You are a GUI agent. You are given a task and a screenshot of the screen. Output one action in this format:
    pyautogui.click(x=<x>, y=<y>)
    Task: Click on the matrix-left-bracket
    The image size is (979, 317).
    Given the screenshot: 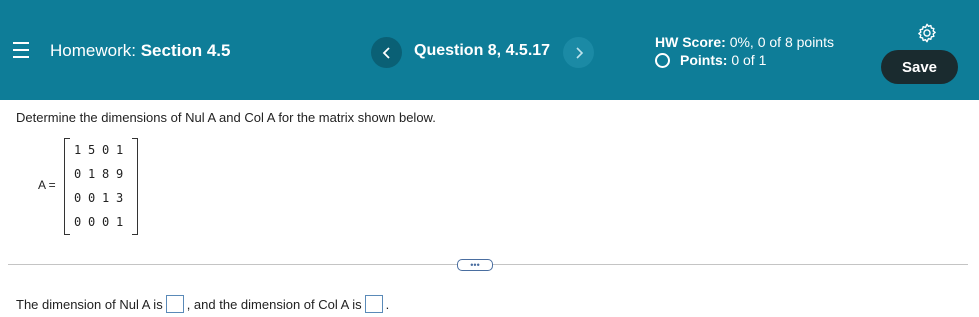 What is the action you would take?
    pyautogui.click(x=67, y=186)
    